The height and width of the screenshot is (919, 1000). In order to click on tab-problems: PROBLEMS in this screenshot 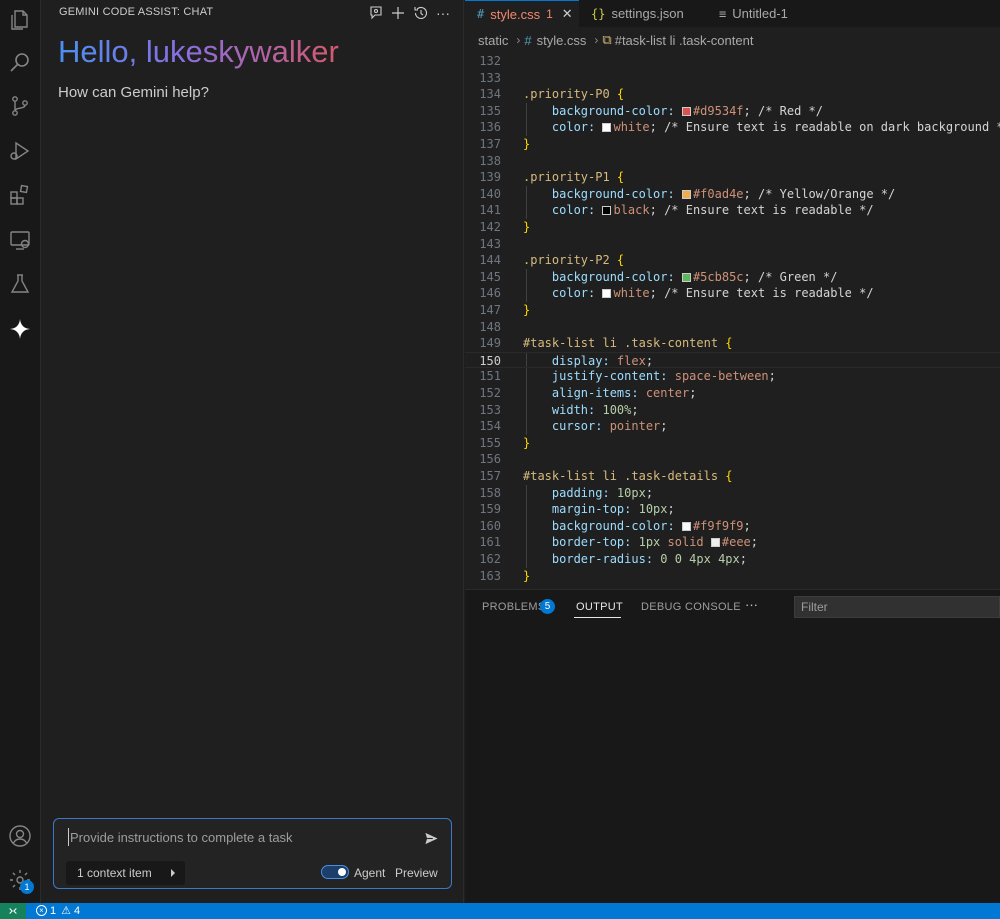, I will do `click(514, 607)`.